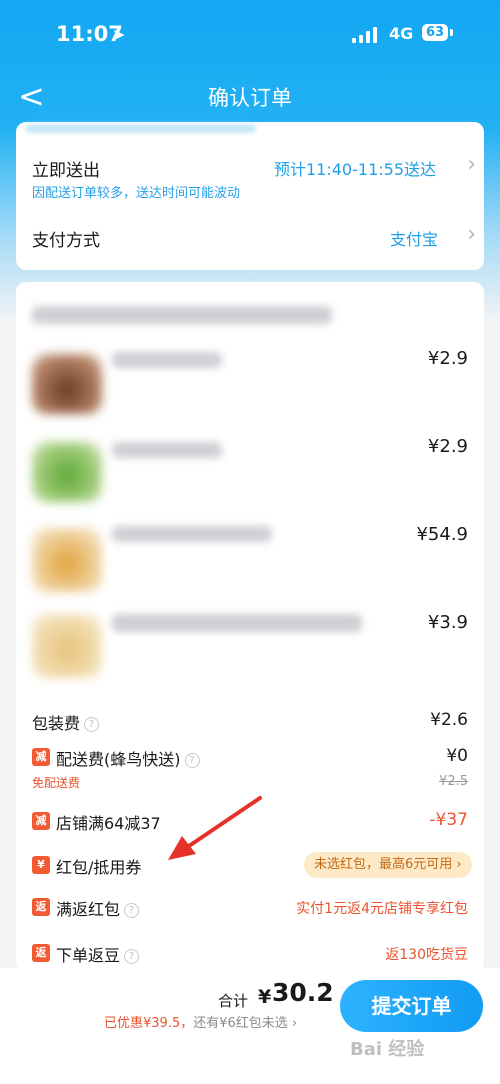 The width and height of the screenshot is (500, 1084). What do you see at coordinates (41, 865) in the screenshot?
I see `coupon-tag-icon: ¥` at bounding box center [41, 865].